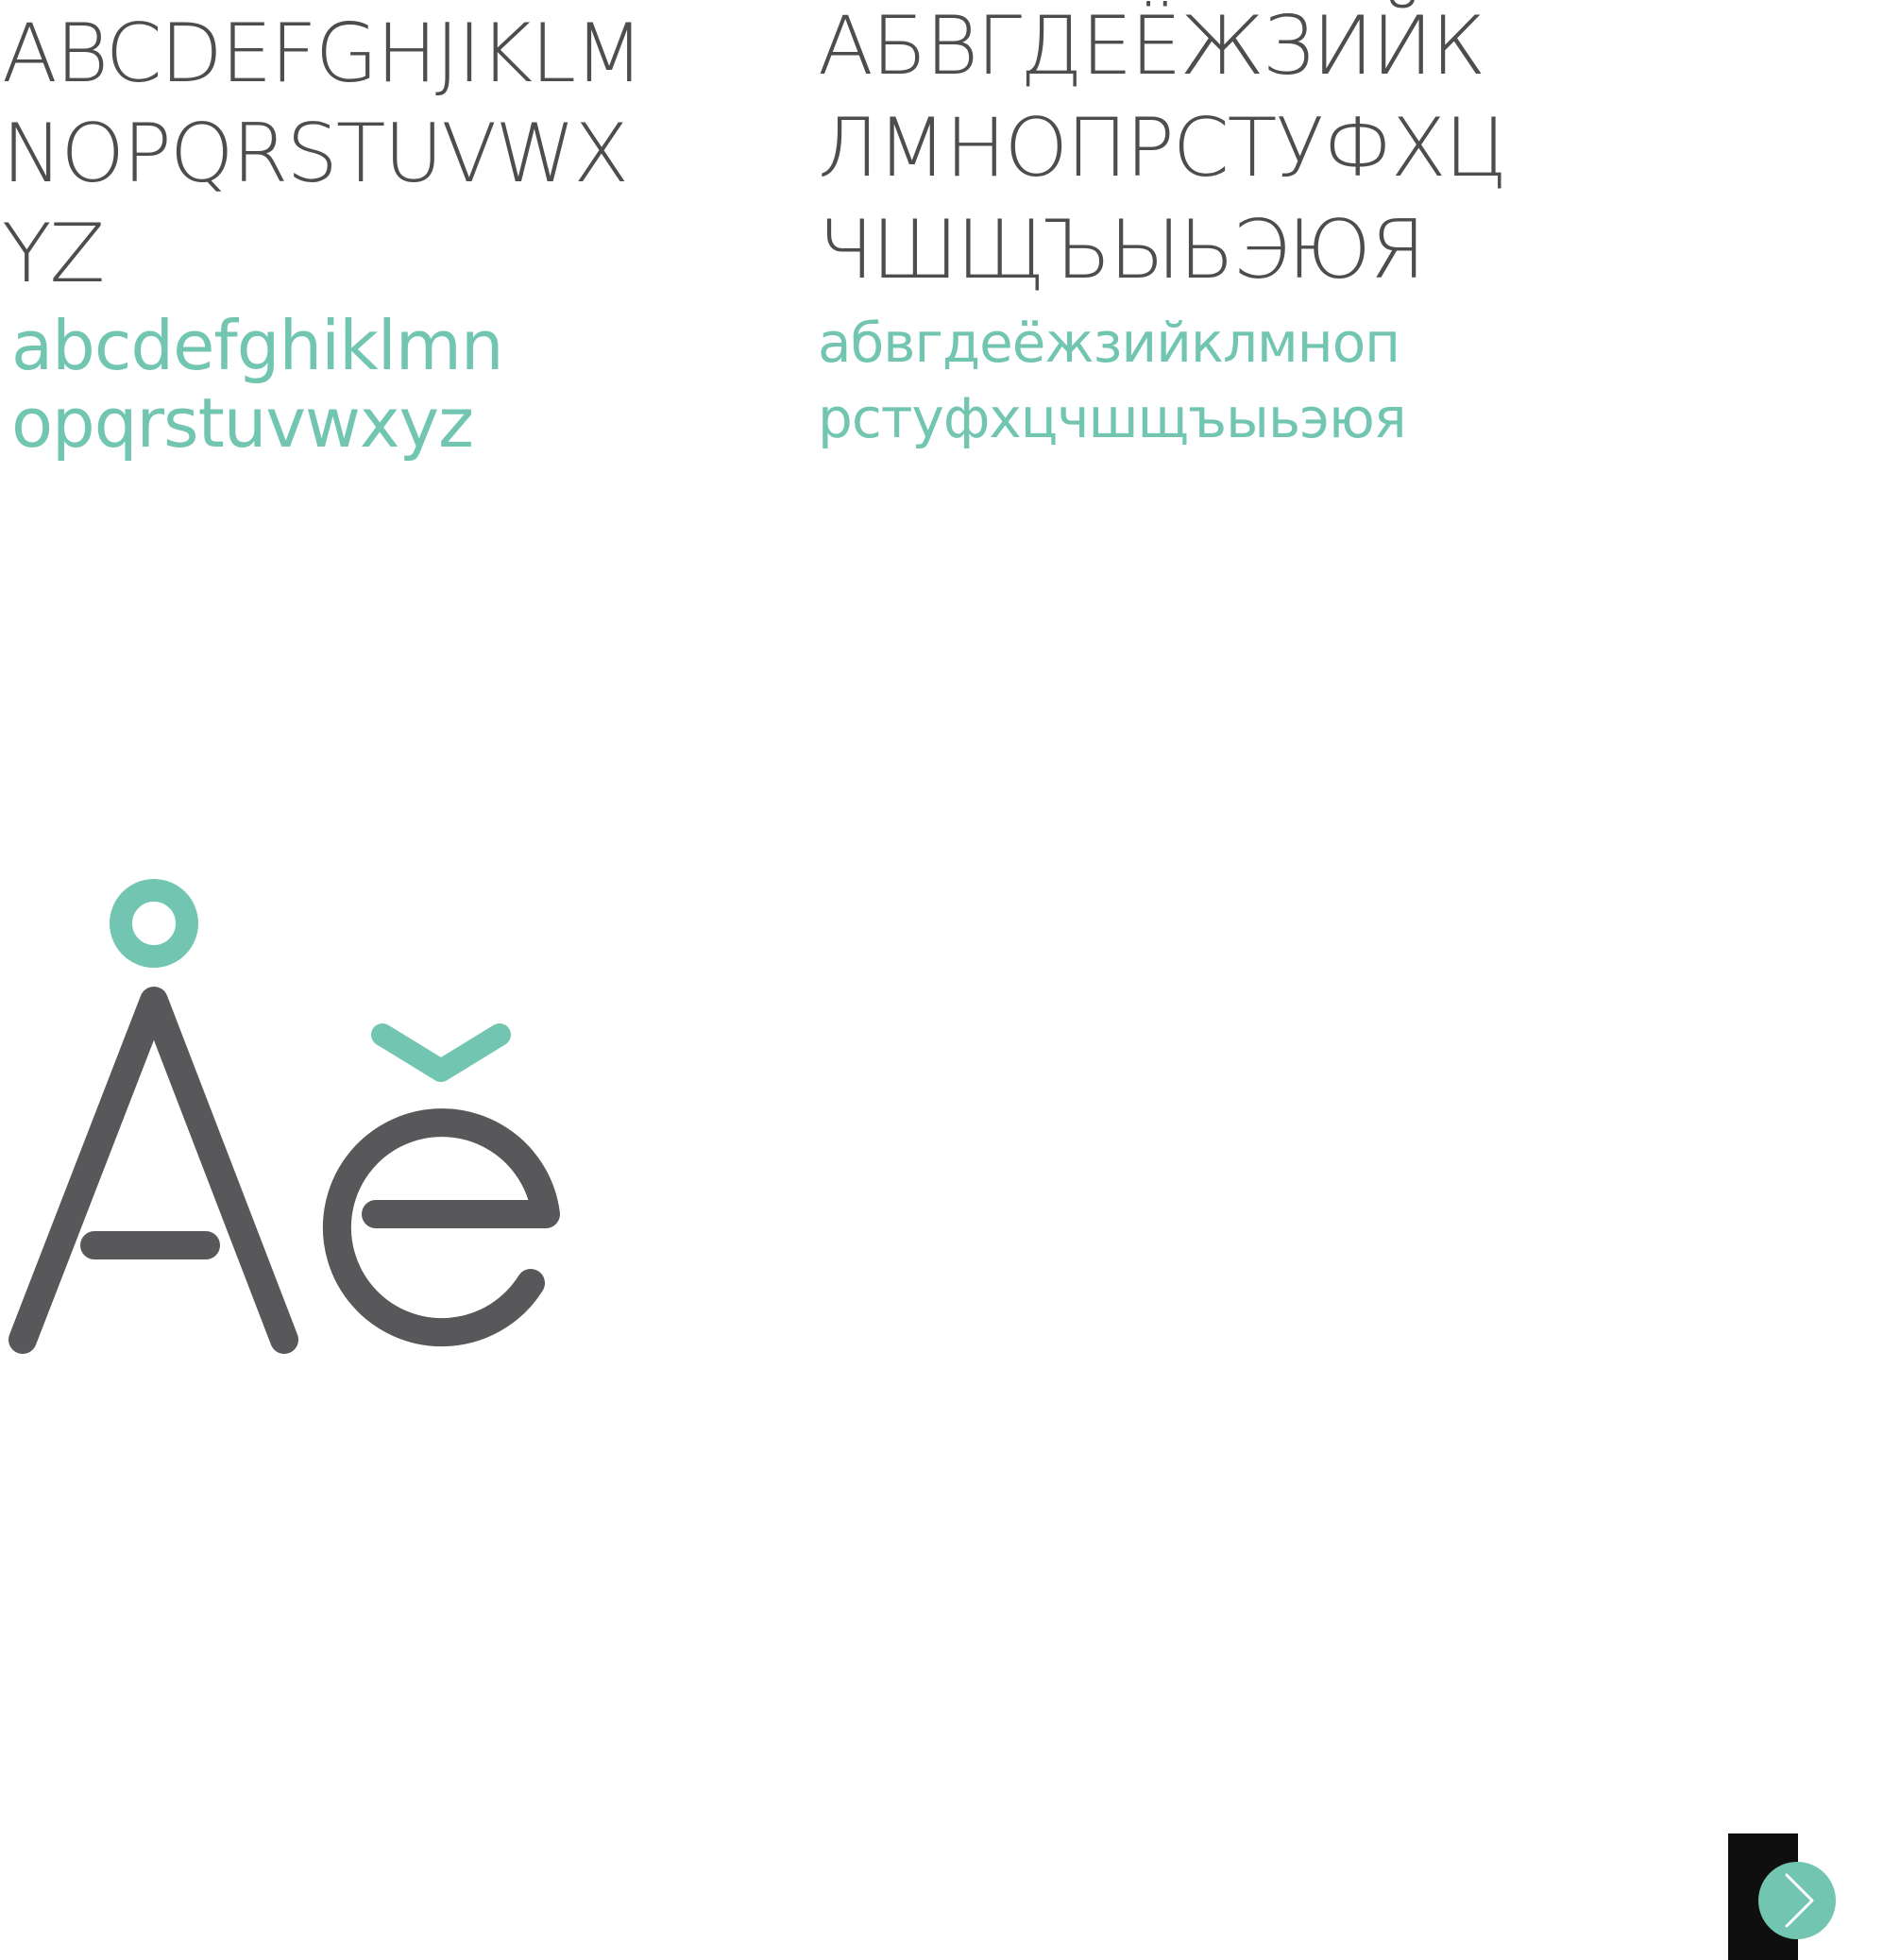 The image size is (1883, 1960). What do you see at coordinates (153, 1171) in the screenshot?
I see `letter-a-legs` at bounding box center [153, 1171].